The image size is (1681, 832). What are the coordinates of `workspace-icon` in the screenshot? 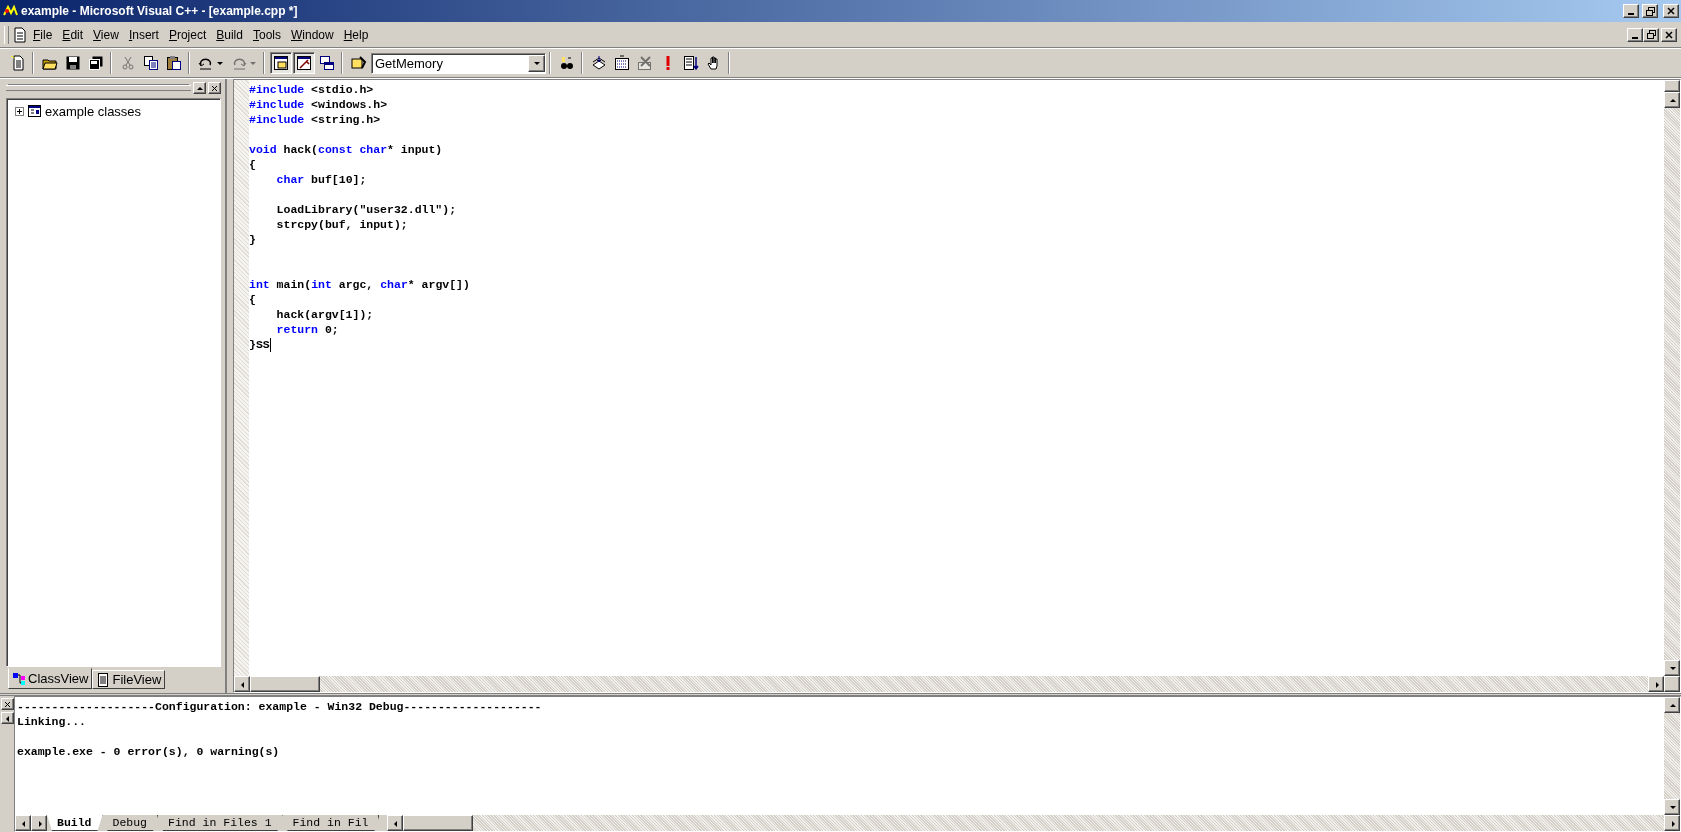 It's located at (281, 63).